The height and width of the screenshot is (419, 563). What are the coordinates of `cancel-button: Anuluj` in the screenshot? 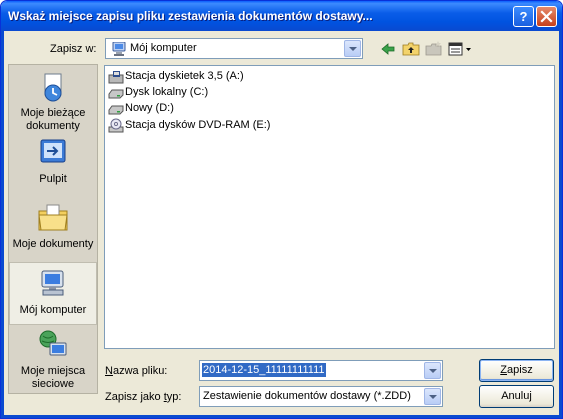 It's located at (516, 396).